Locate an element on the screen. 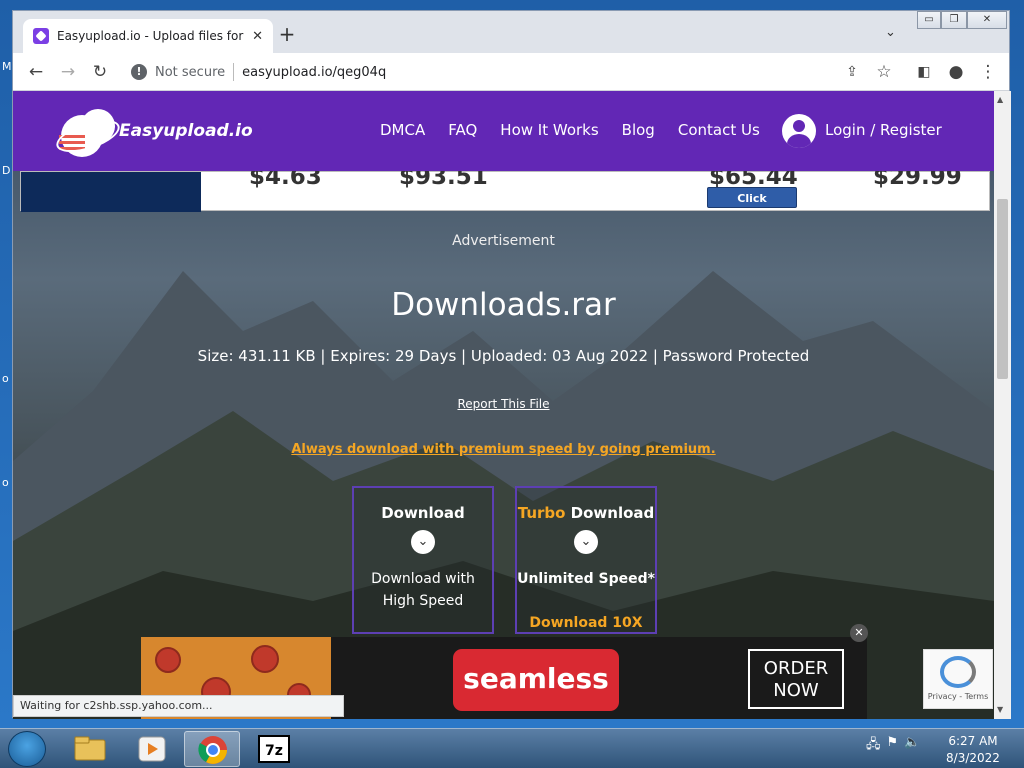  menu-item-contact-us: Contact Us is located at coordinates (719, 130).